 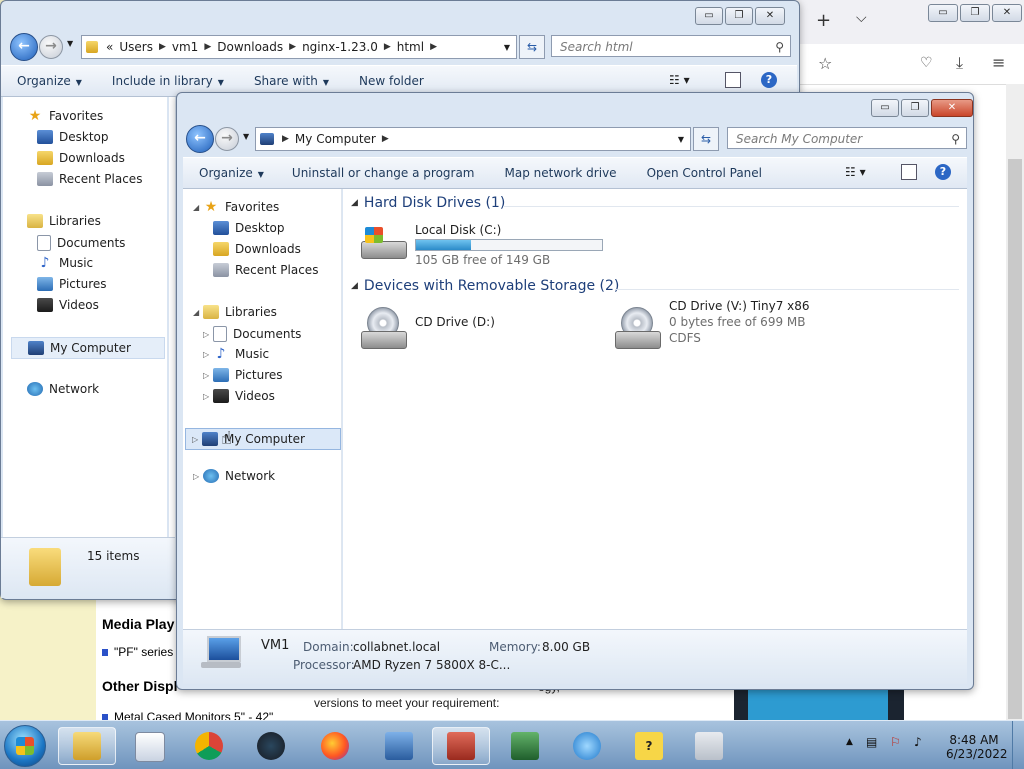 I want to click on include-in-library-menu: Include in library ▼, so click(x=168, y=81).